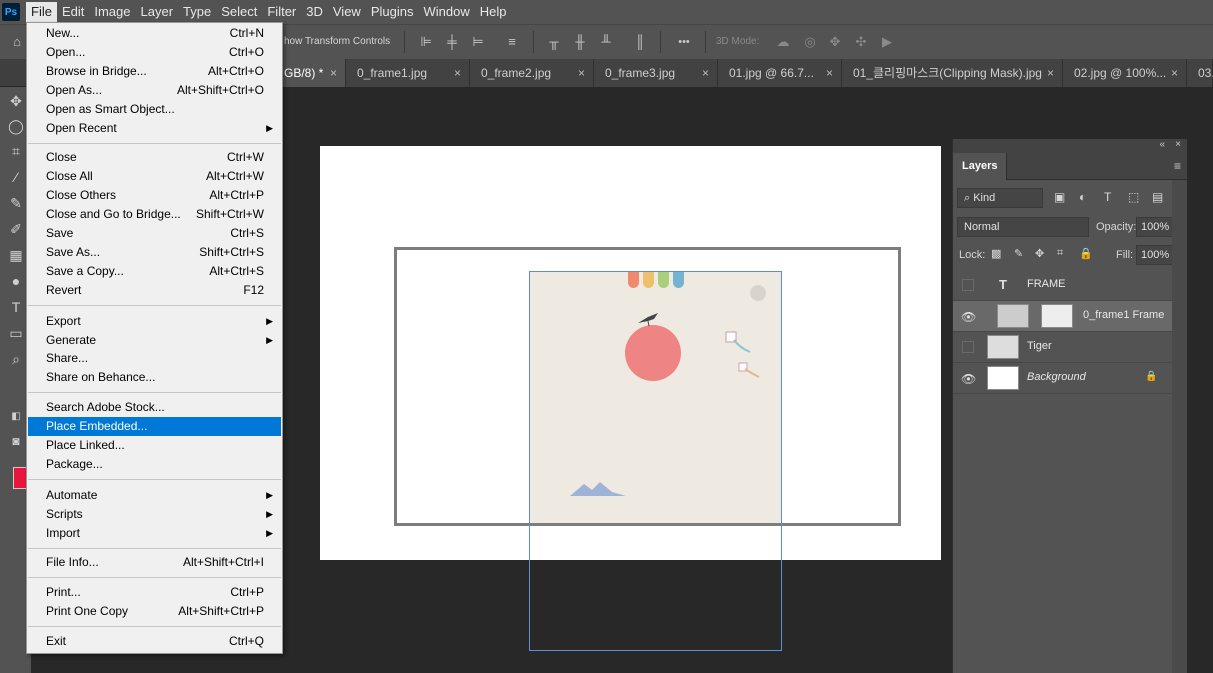 Image resolution: width=1213 pixels, height=673 pixels. What do you see at coordinates (655, 461) in the screenshot?
I see `placed-image-bounds` at bounding box center [655, 461].